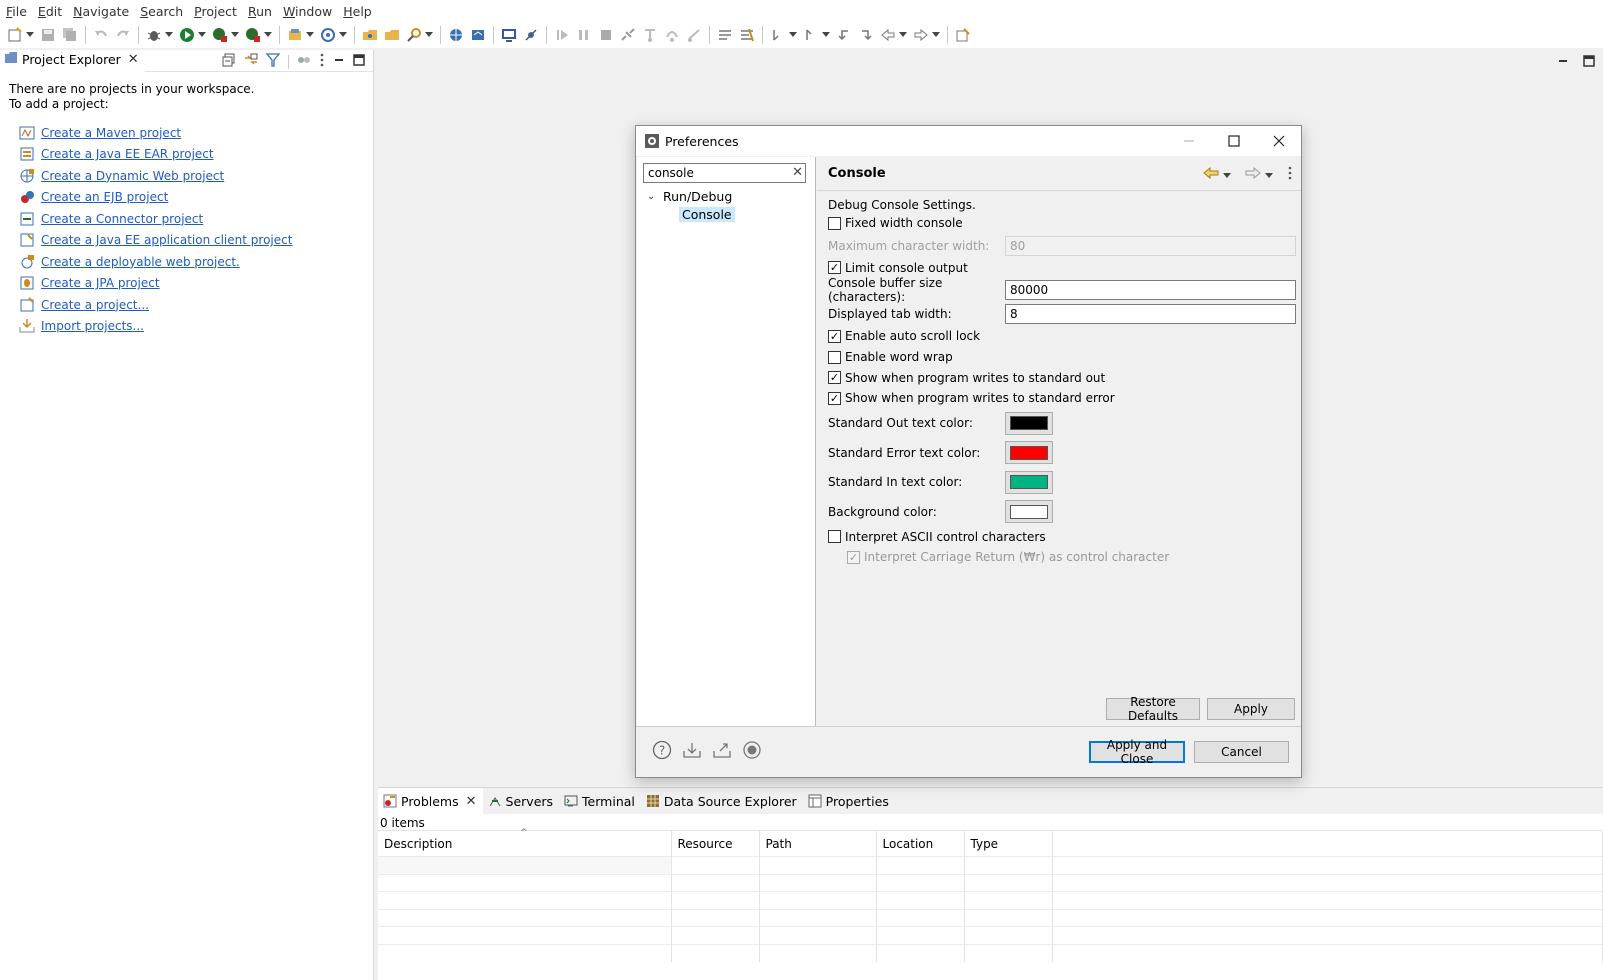 Image resolution: width=1603 pixels, height=980 pixels. What do you see at coordinates (478, 35) in the screenshot?
I see `web-browser-icon` at bounding box center [478, 35].